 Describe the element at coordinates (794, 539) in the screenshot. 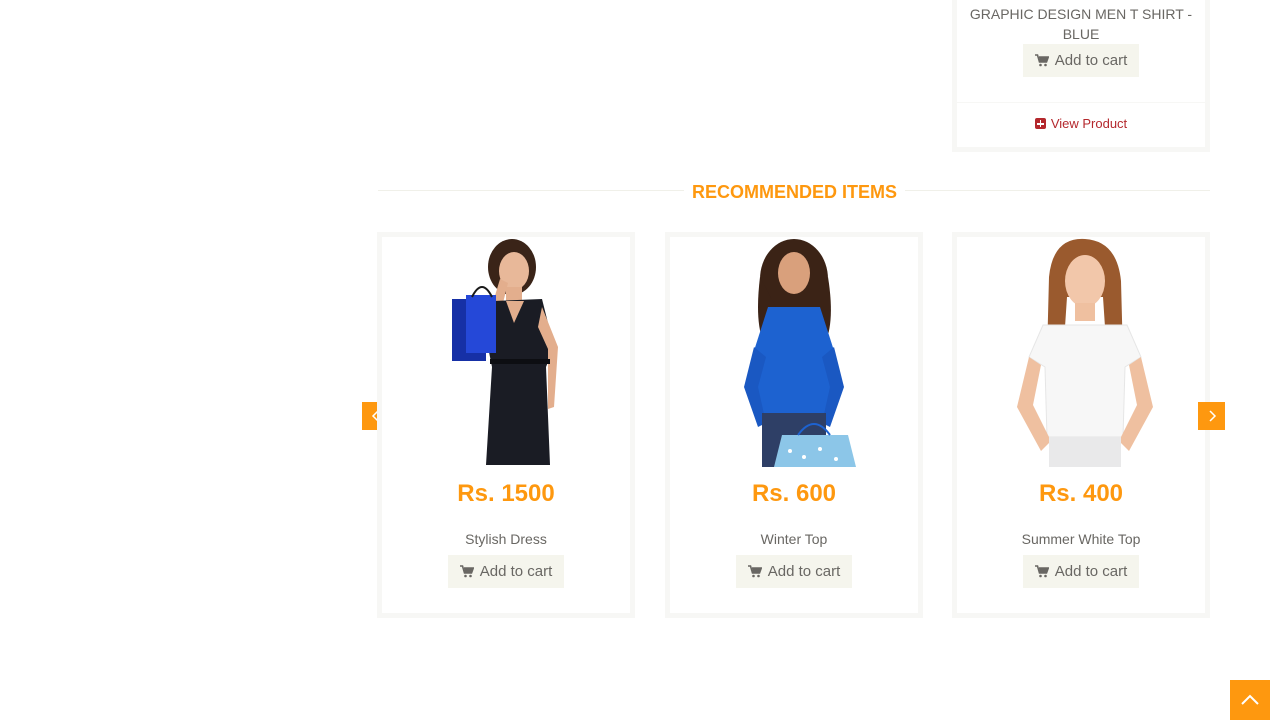

I see `product-name: Winter Top` at that location.